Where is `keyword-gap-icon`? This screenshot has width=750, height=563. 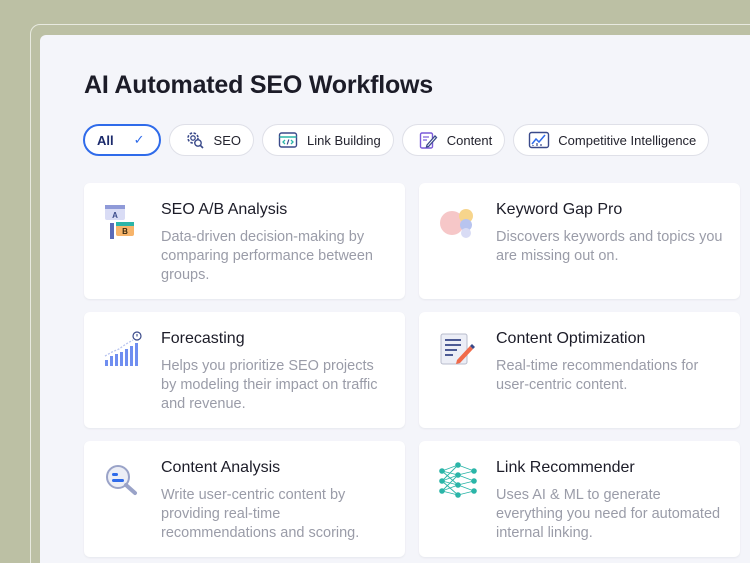 keyword-gap-icon is located at coordinates (458, 222).